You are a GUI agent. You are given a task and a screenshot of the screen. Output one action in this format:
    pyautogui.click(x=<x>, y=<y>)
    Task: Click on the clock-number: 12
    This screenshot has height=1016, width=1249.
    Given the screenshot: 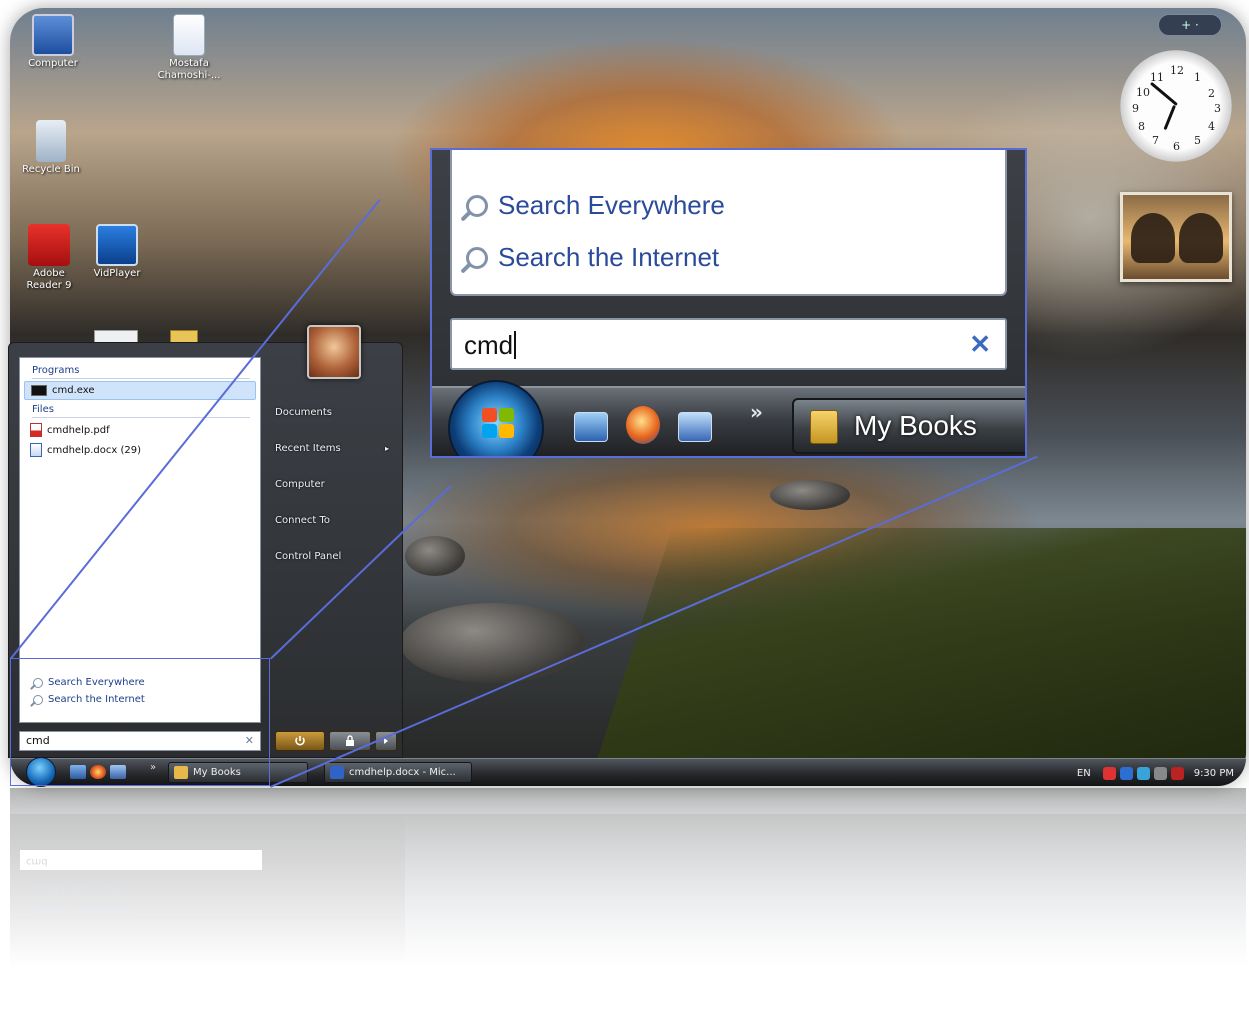 What is the action you would take?
    pyautogui.click(x=1177, y=70)
    